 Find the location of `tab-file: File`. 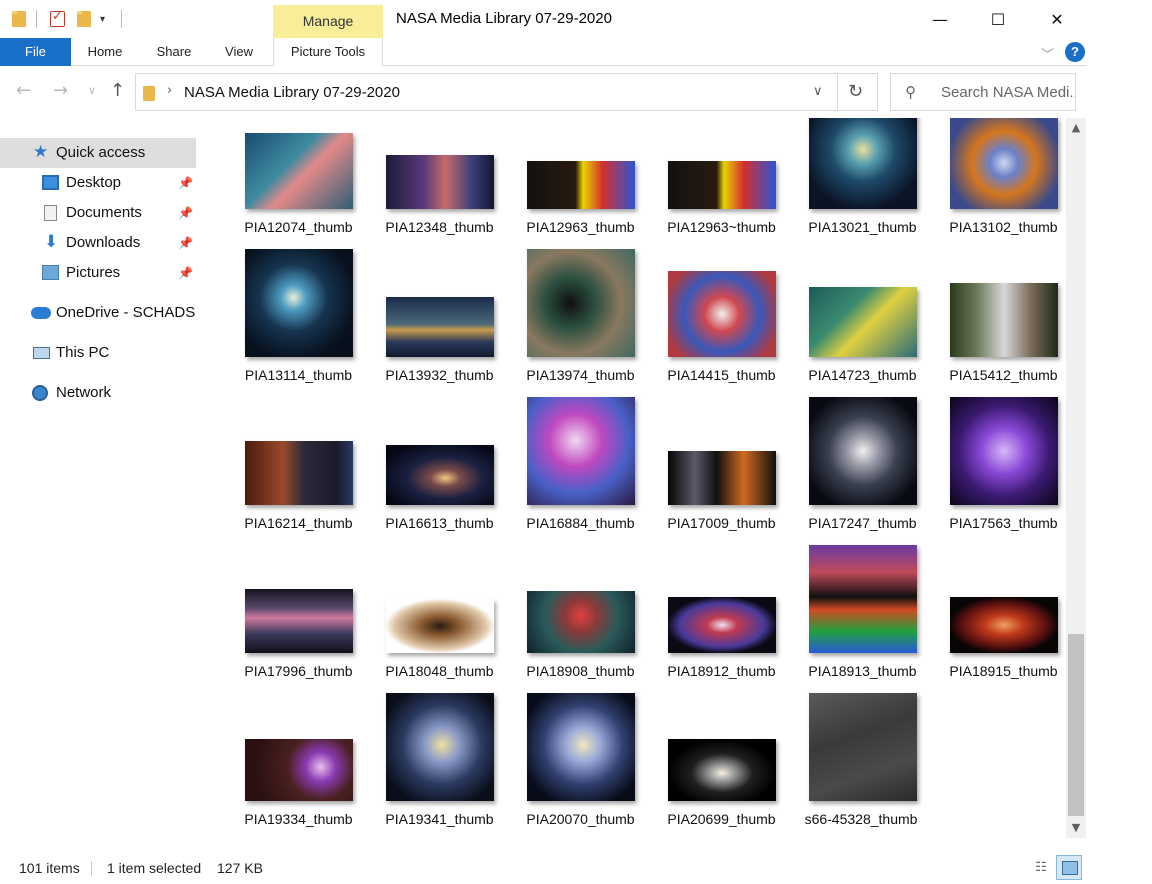

tab-file: File is located at coordinates (35, 52).